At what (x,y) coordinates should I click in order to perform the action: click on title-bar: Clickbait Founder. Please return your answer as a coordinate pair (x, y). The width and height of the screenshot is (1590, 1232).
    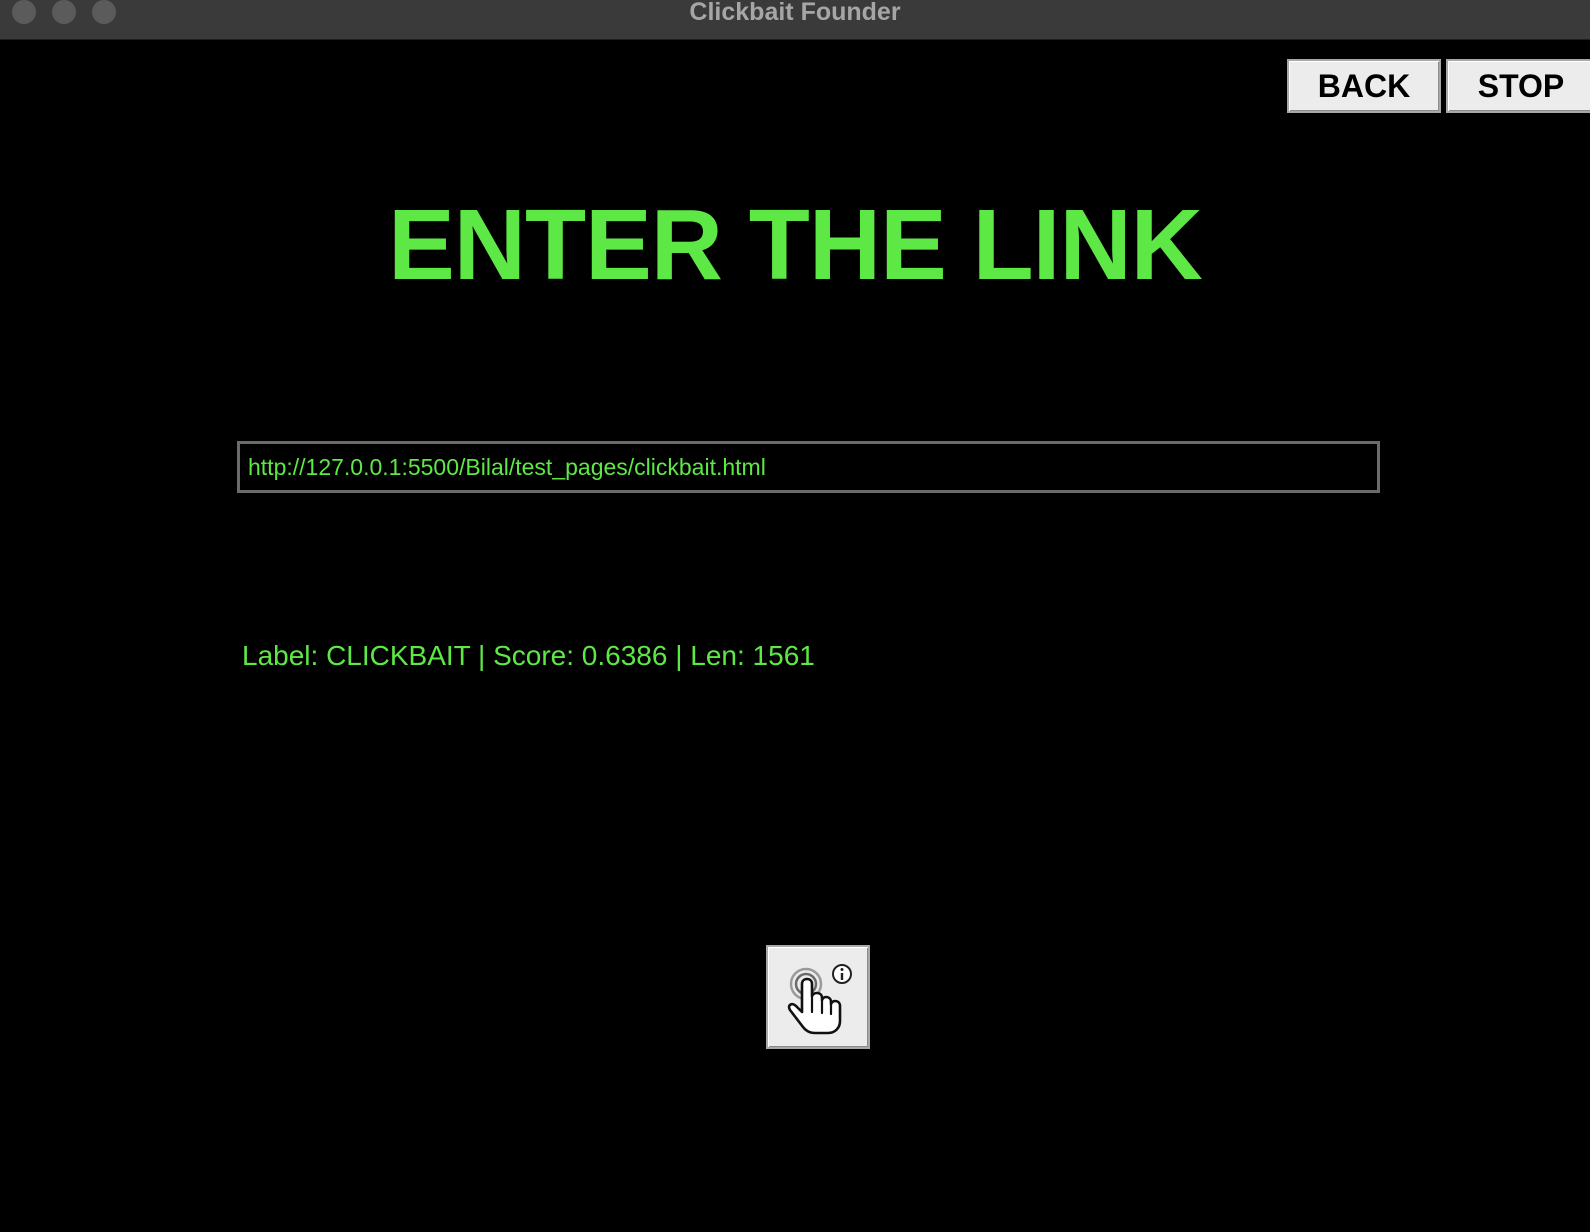
    Looking at the image, I should click on (795, 20).